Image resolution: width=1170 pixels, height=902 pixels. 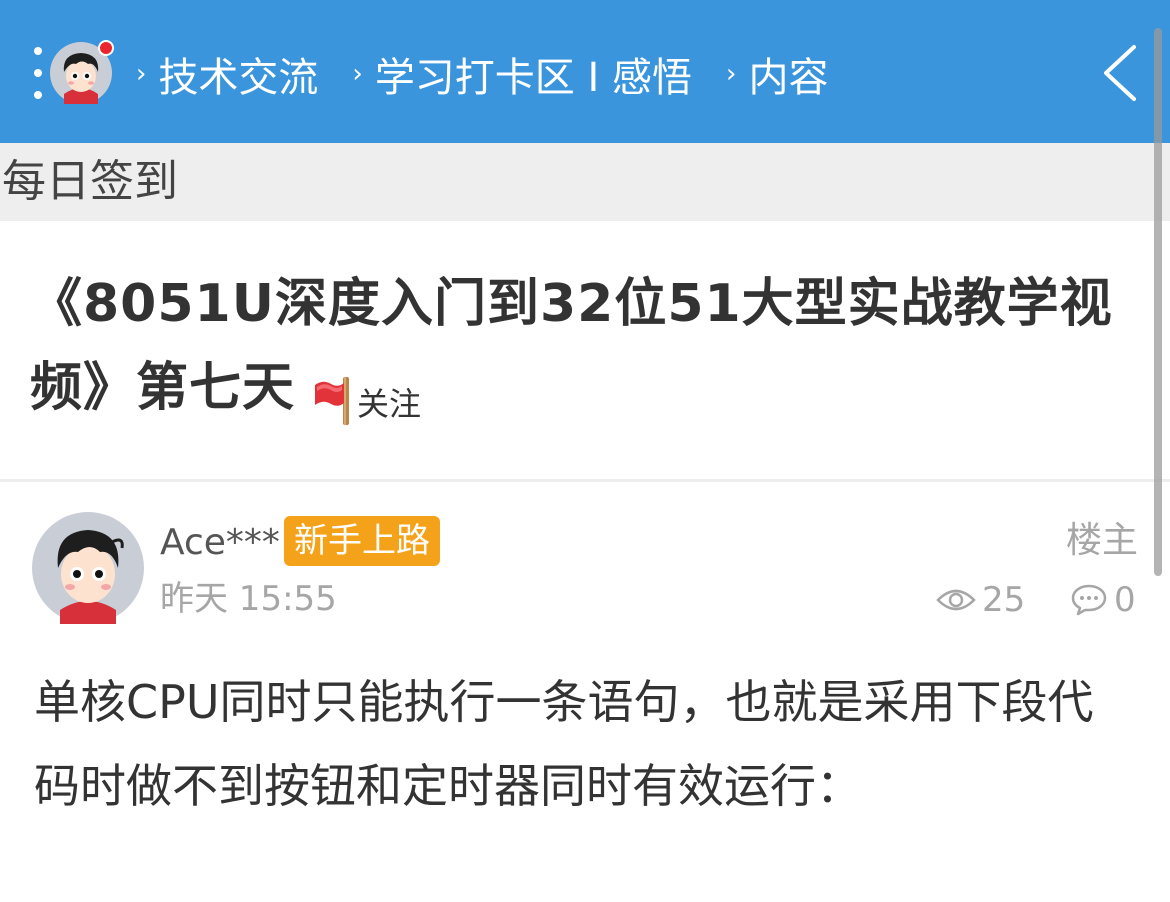 I want to click on breadcrumb: › 技术交流 › 学习打卡区 I 感悟 › 内容, so click(x=485, y=74).